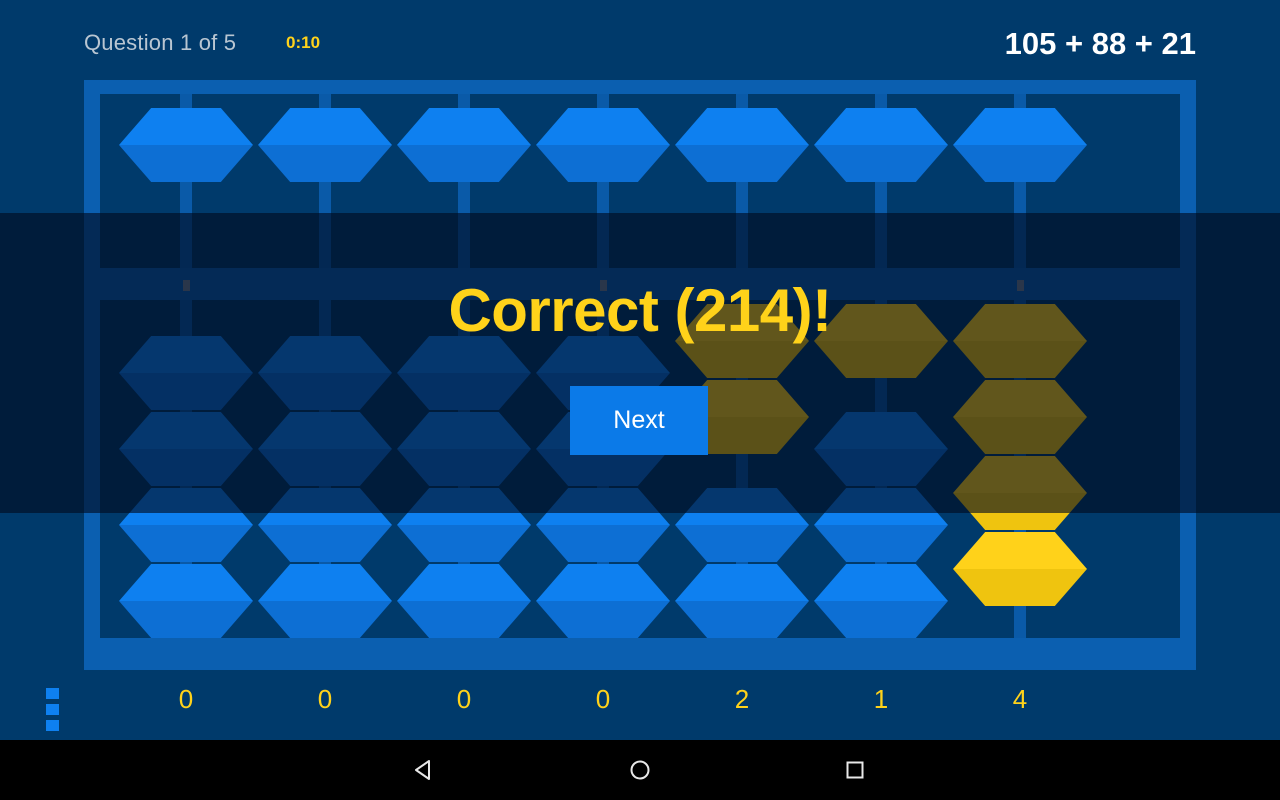  Describe the element at coordinates (303, 42) in the screenshot. I see `timer-label: 0:10` at that location.